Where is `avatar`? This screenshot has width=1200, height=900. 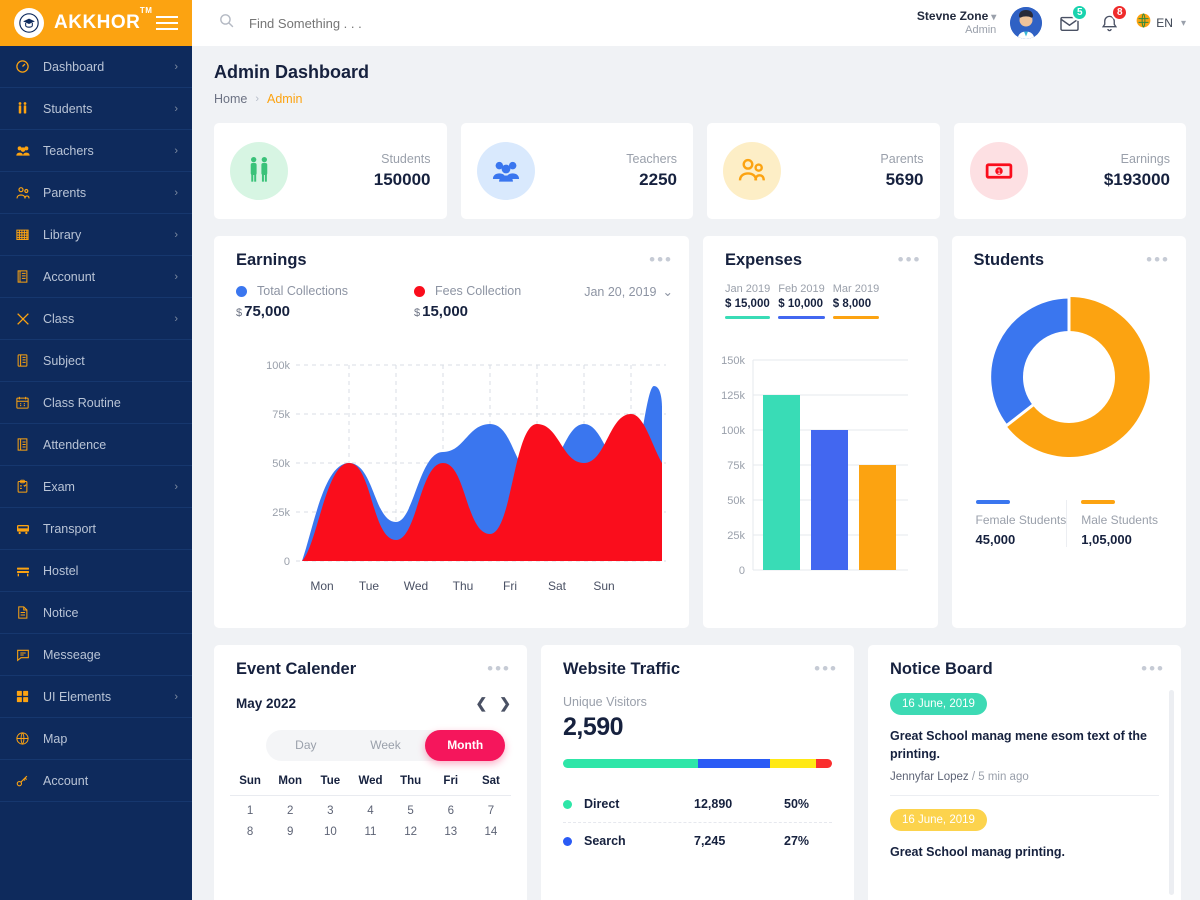 avatar is located at coordinates (1026, 23).